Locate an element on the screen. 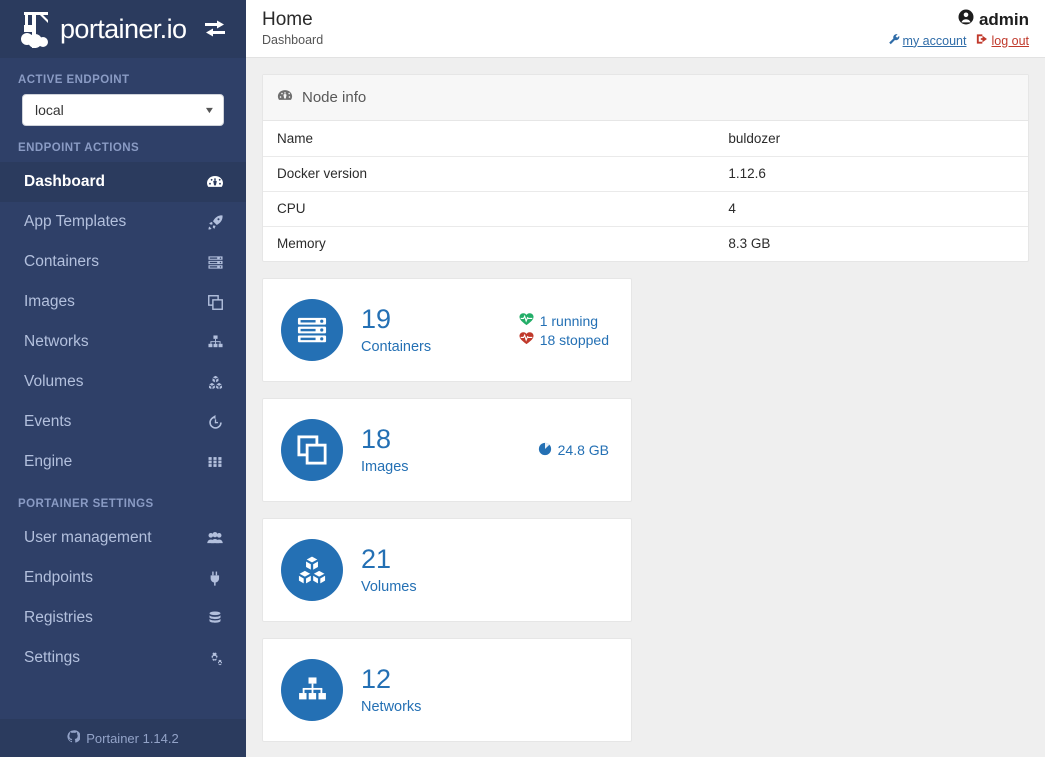 This screenshot has width=1045, height=757. sidebar-footer: Portainer 1.14.2 is located at coordinates (123, 738).